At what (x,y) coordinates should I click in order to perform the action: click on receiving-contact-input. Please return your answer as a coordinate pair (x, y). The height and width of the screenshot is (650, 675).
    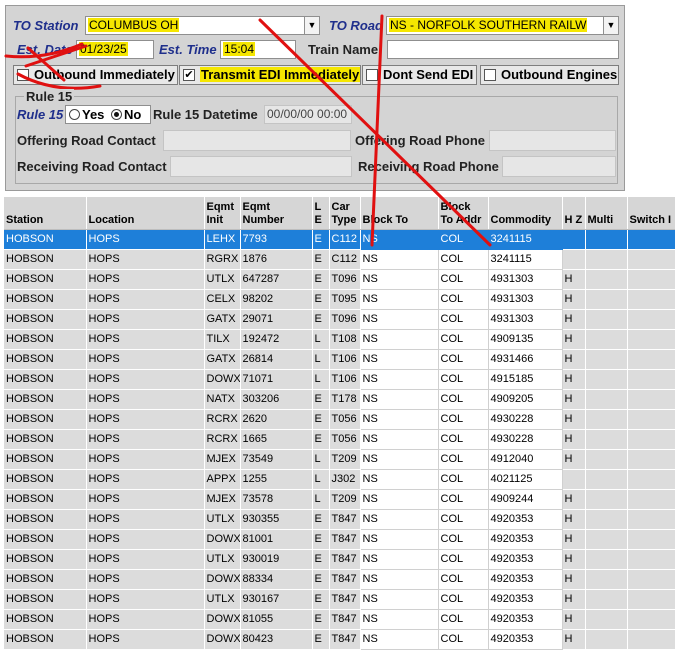
    Looking at the image, I should click on (261, 166).